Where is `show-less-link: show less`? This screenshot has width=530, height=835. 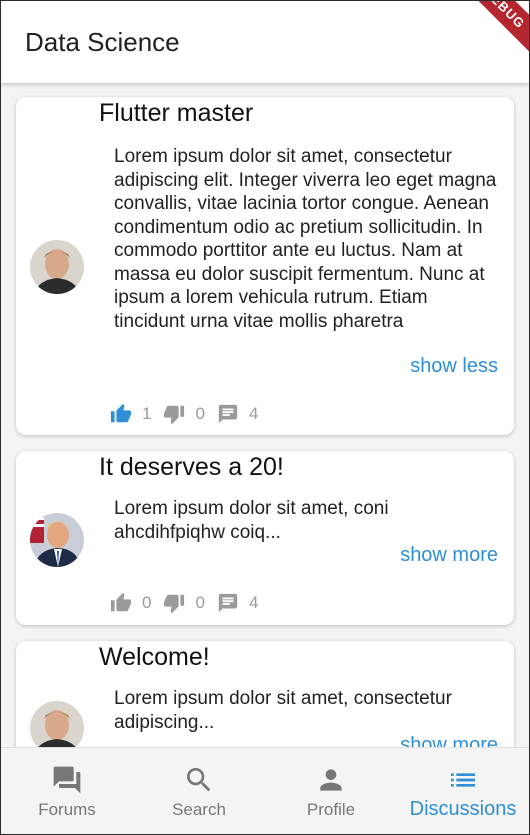 show-less-link: show less is located at coordinates (454, 366).